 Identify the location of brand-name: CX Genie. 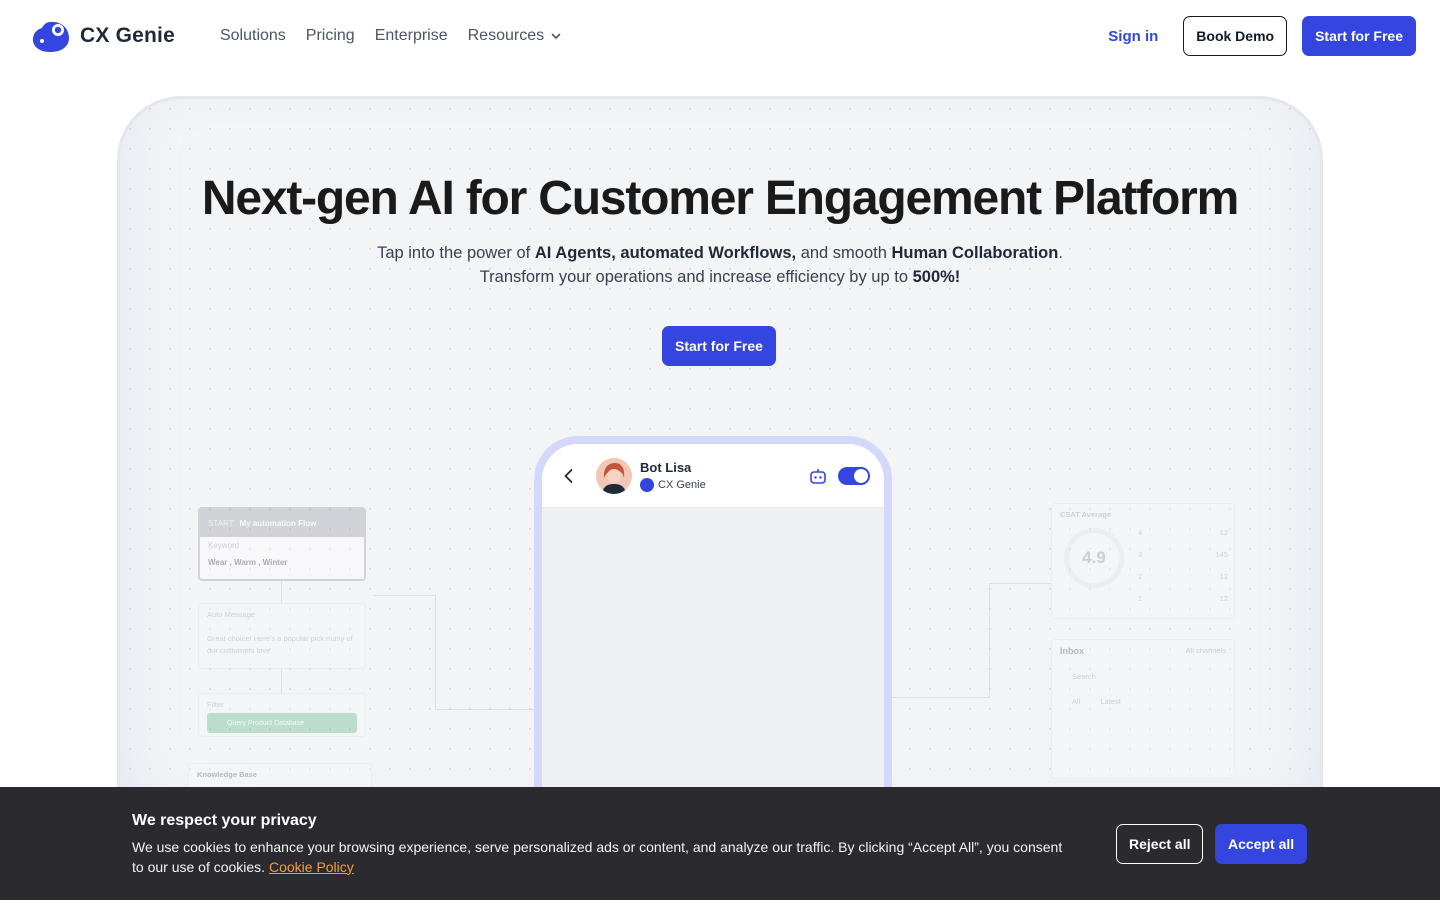
(127, 35).